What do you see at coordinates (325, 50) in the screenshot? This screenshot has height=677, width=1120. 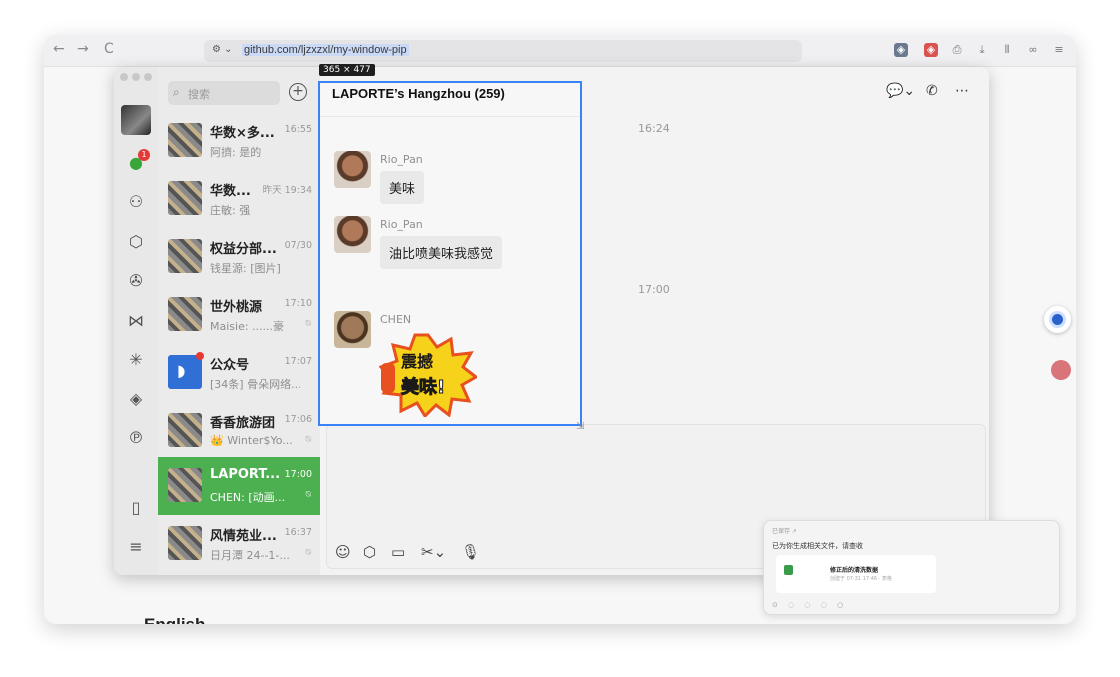 I see `url-text: github.com/ljzxzxl/my-window-pip` at bounding box center [325, 50].